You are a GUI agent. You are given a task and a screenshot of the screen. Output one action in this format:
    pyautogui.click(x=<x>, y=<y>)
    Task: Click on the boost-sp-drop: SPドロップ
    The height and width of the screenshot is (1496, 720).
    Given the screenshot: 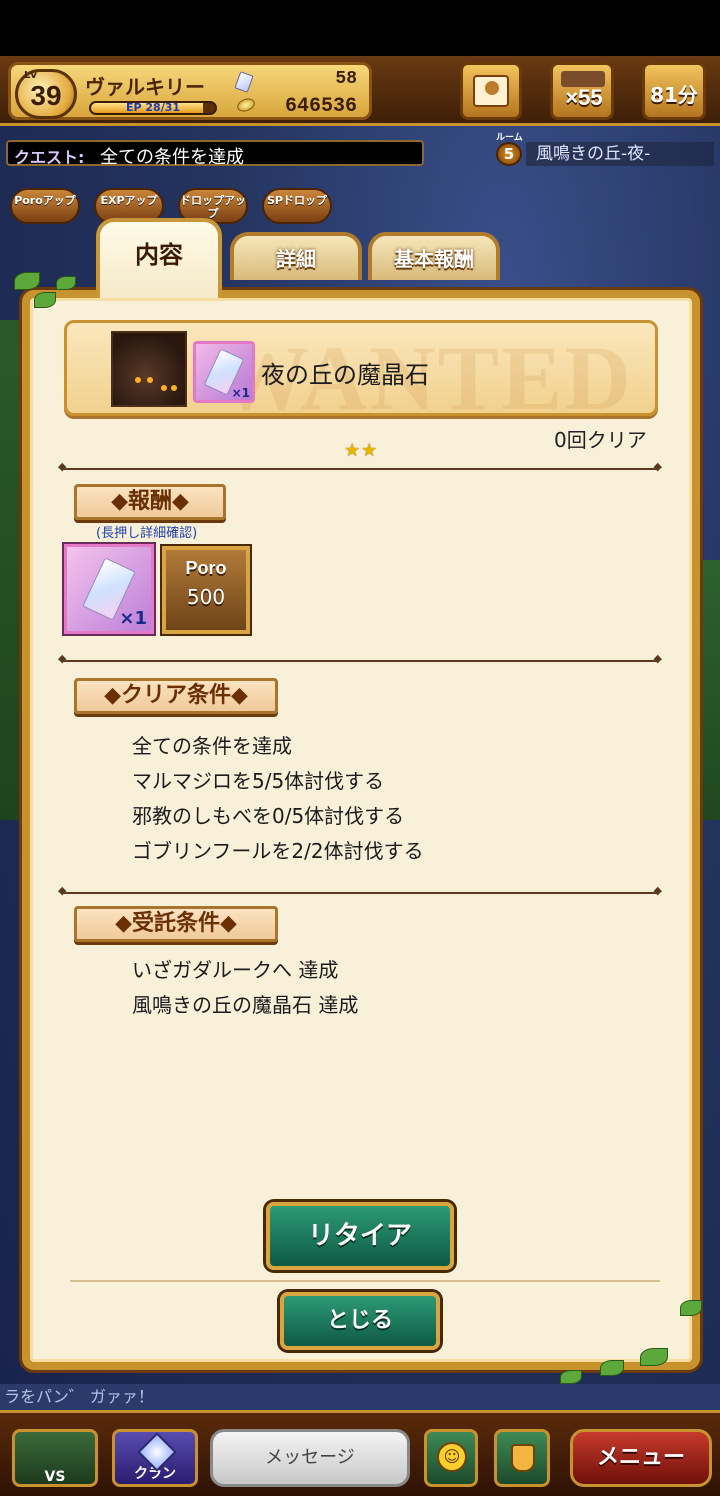 What is the action you would take?
    pyautogui.click(x=297, y=206)
    